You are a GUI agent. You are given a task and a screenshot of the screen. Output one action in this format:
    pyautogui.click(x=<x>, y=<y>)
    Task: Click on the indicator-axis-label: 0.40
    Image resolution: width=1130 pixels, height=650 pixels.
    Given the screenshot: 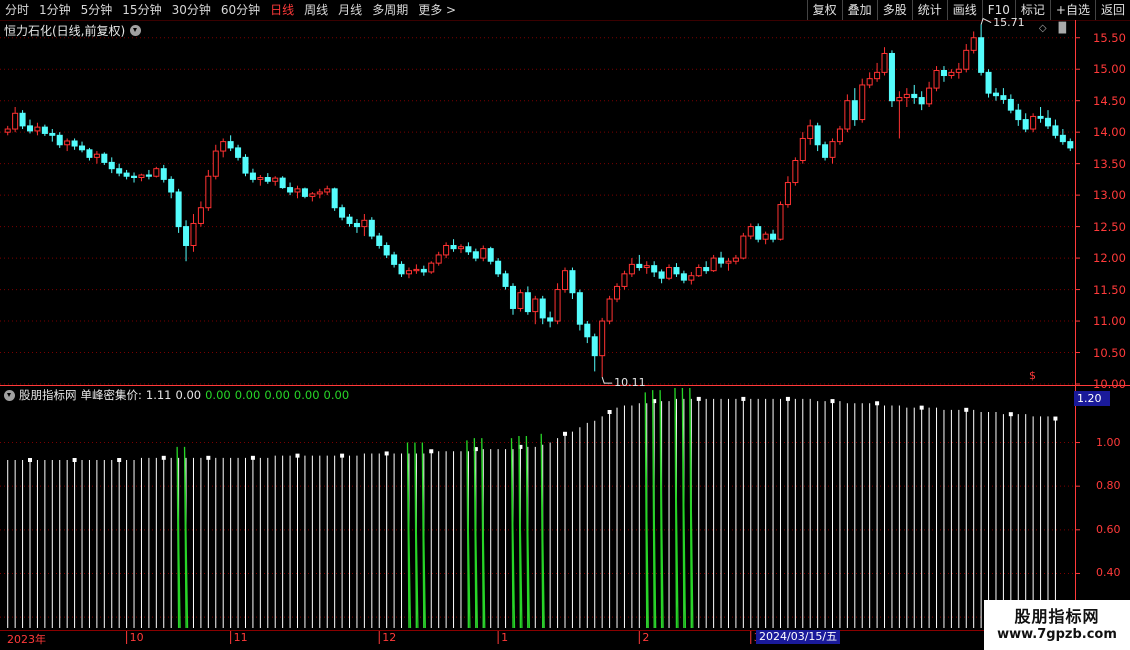 What is the action you would take?
    pyautogui.click(x=1108, y=573)
    